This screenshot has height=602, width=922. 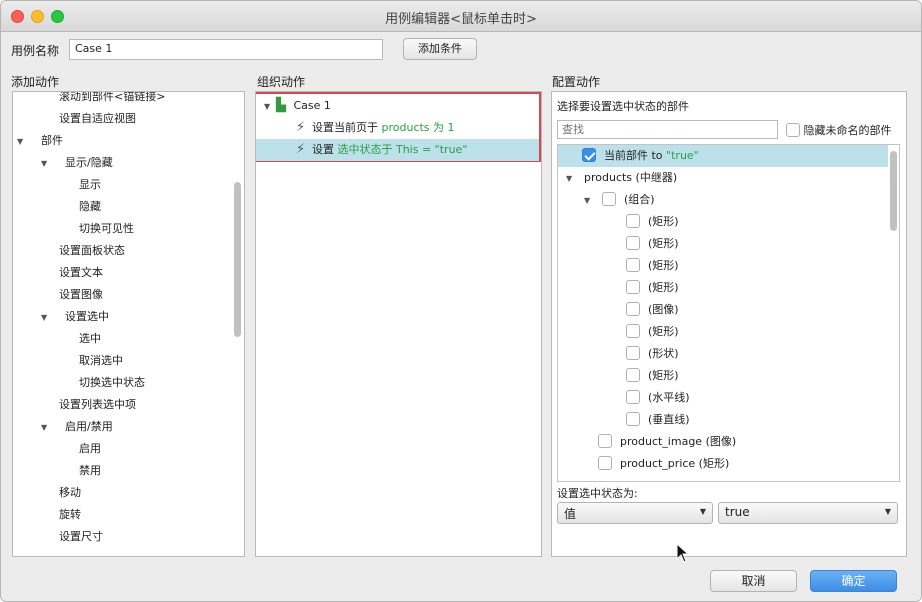 I want to click on action-list-item: ▼ 部件, so click(x=40, y=141).